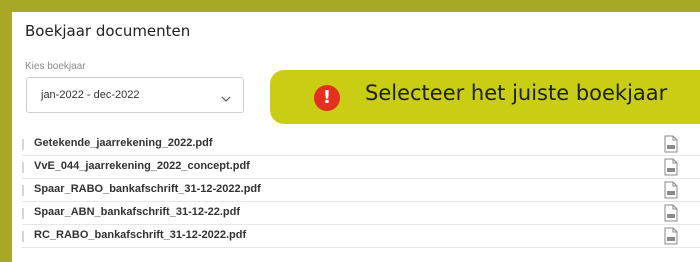 Image resolution: width=700 pixels, height=262 pixels. Describe the element at coordinates (361, 236) in the screenshot. I see `document-row: RC_RABO_bankafschrift_31-12-2022.pdf` at that location.